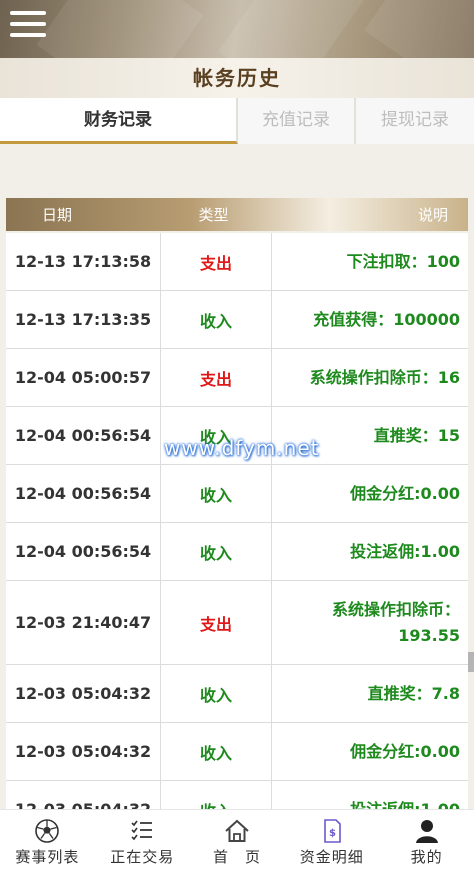 This screenshot has height=869, width=474. What do you see at coordinates (384, 377) in the screenshot?
I see `description-line: 系统操作扣除币：16` at bounding box center [384, 377].